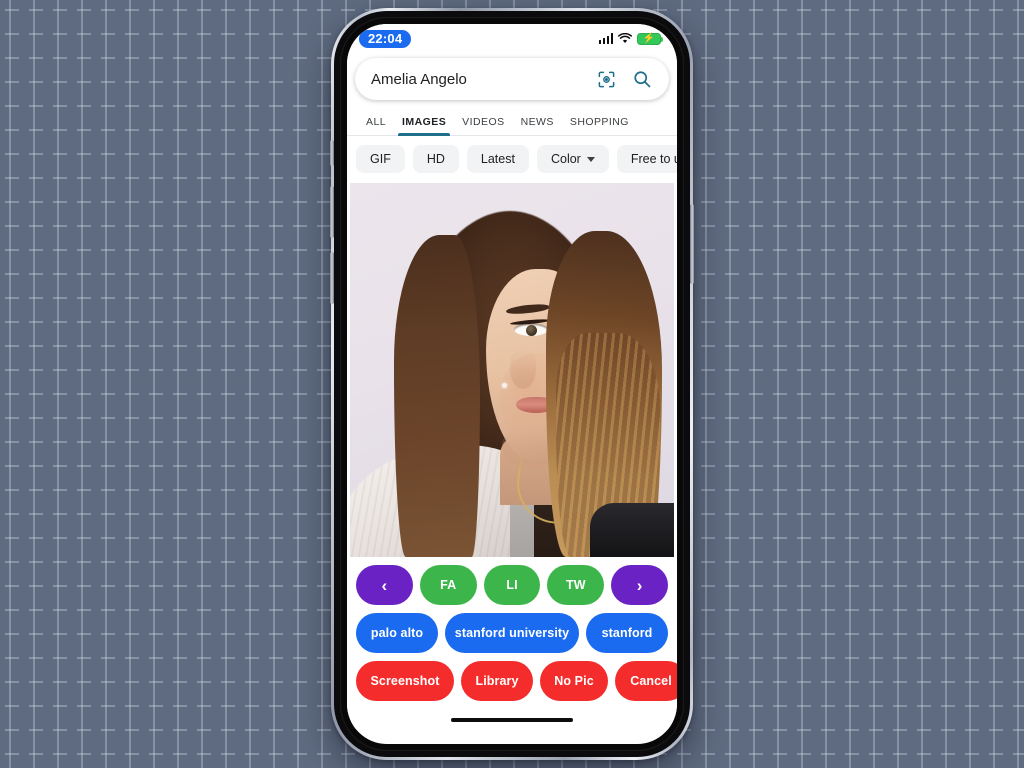 The width and height of the screenshot is (1024, 768). What do you see at coordinates (437, 396) in the screenshot?
I see `hair-left` at bounding box center [437, 396].